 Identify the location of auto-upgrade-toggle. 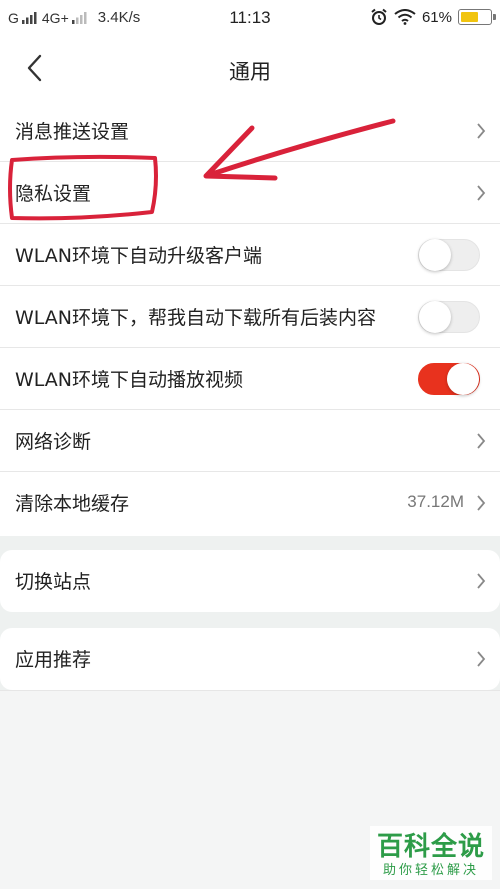
(449, 255).